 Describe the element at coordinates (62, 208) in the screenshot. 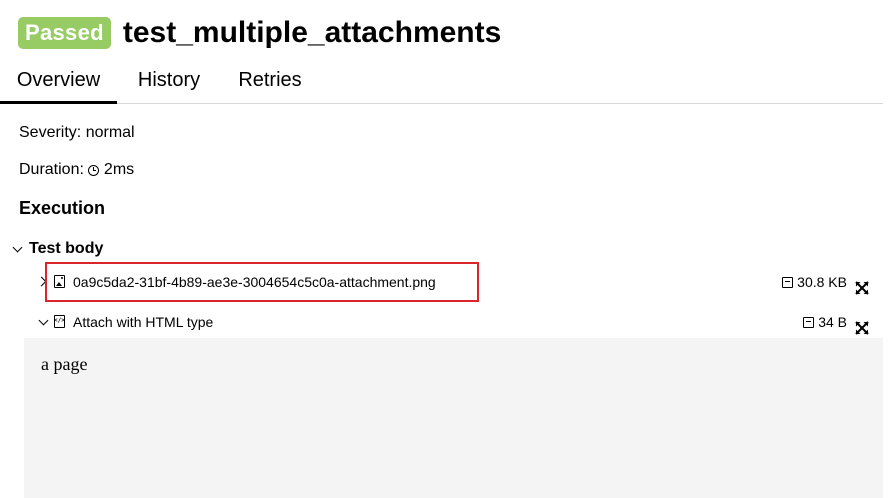

I see `execution-heading: Execution` at that location.